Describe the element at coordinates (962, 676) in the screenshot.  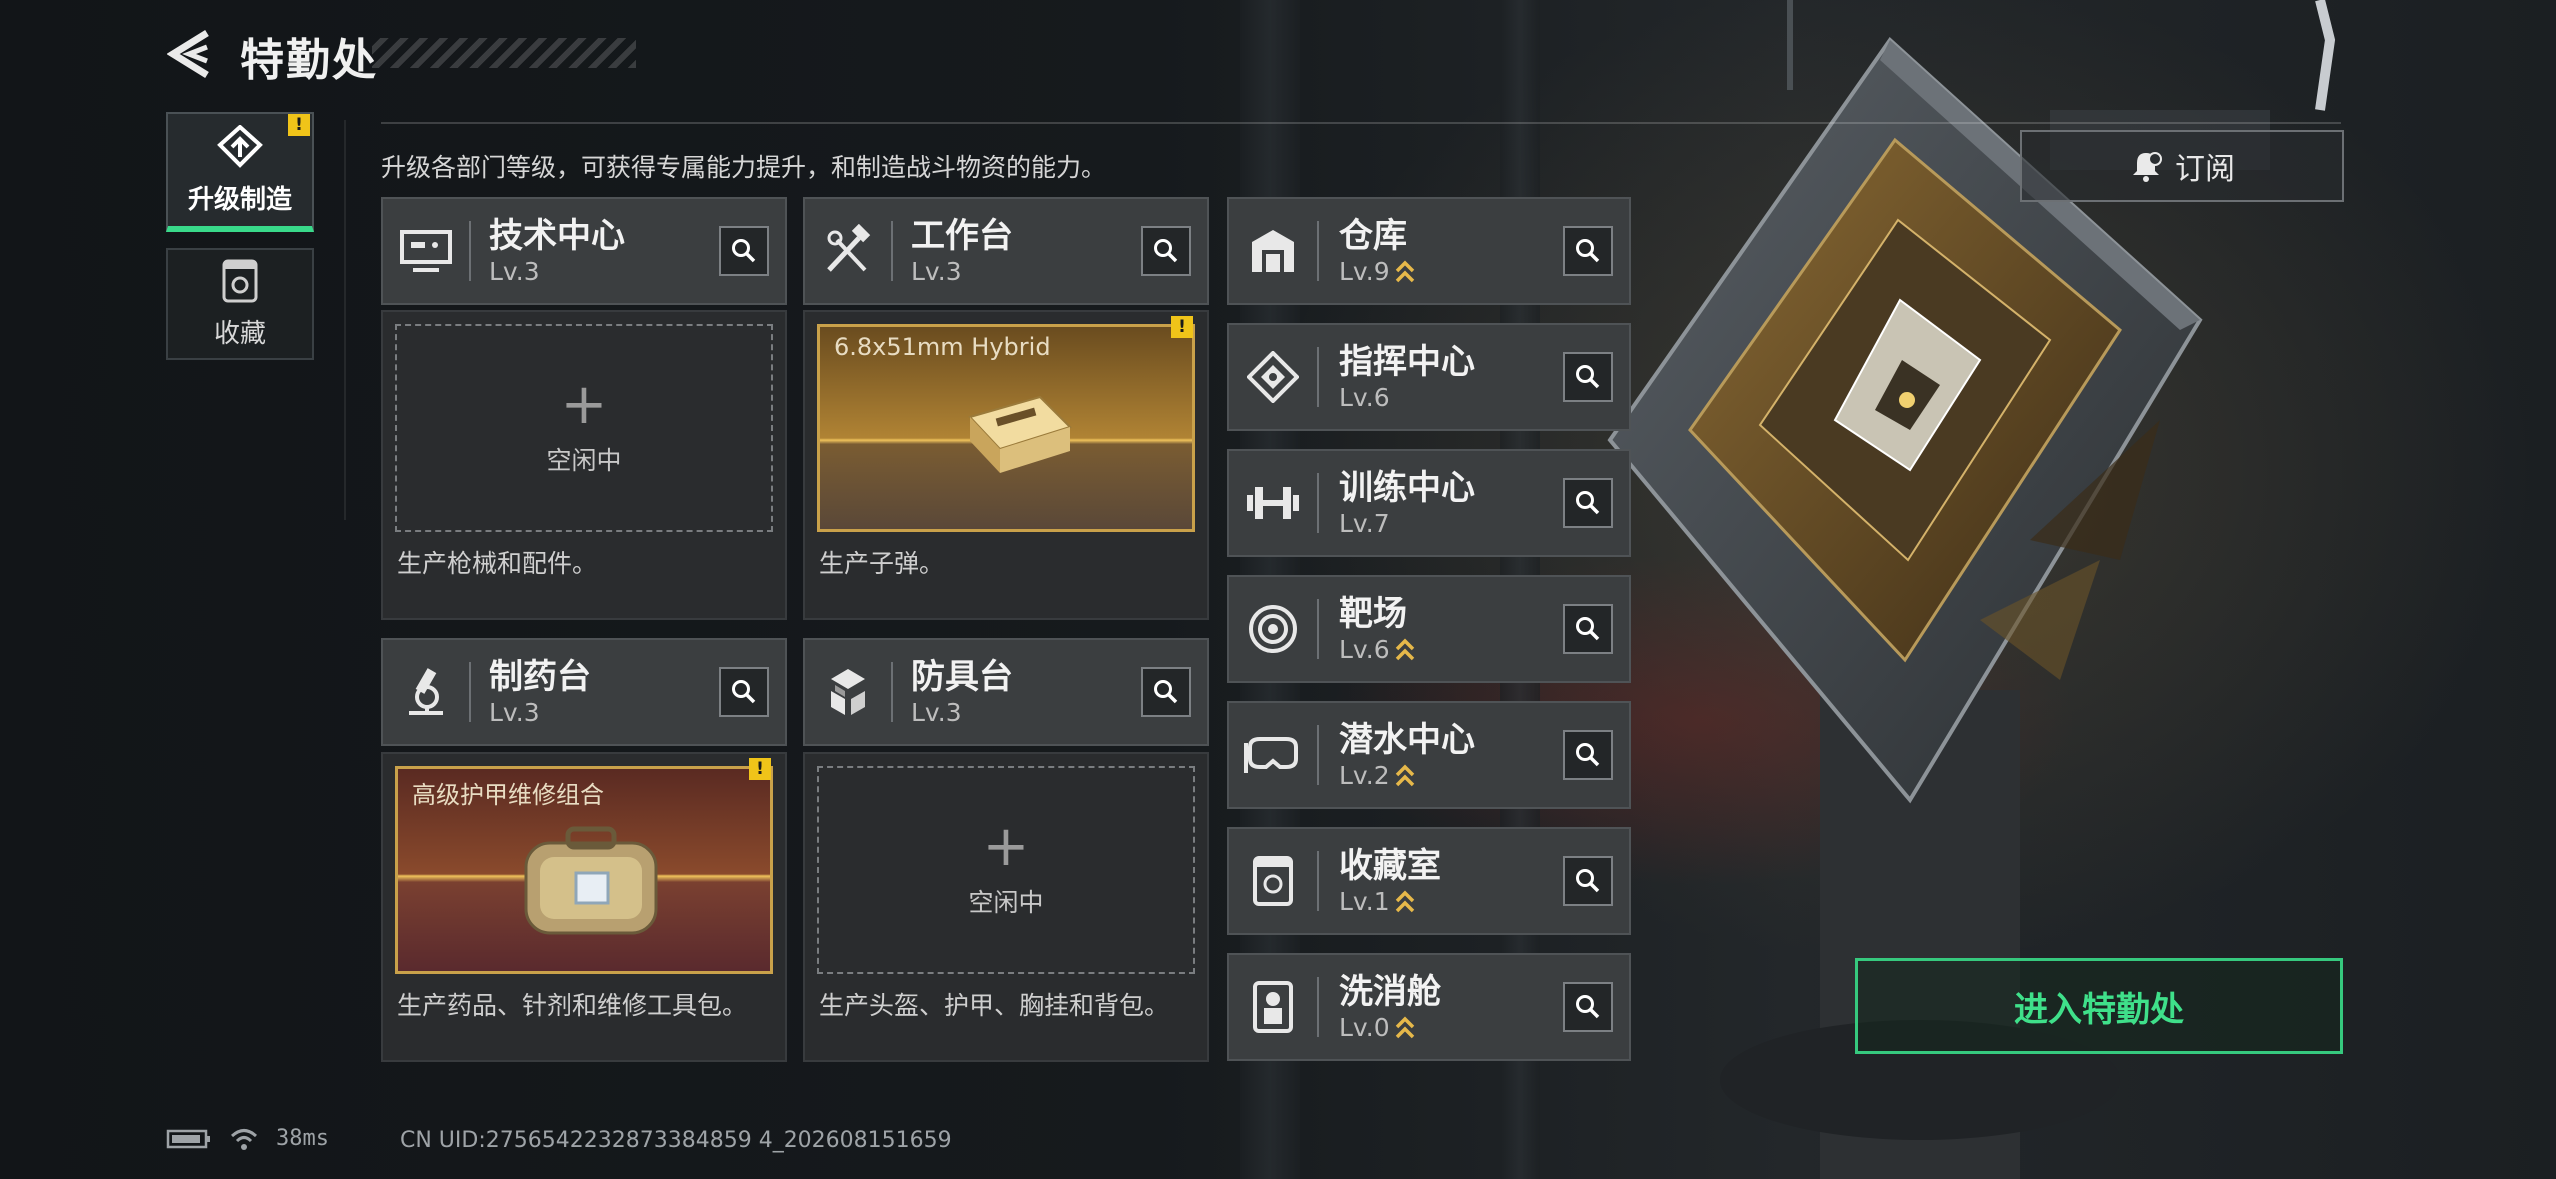
I see `workshop-name: 防具台` at that location.